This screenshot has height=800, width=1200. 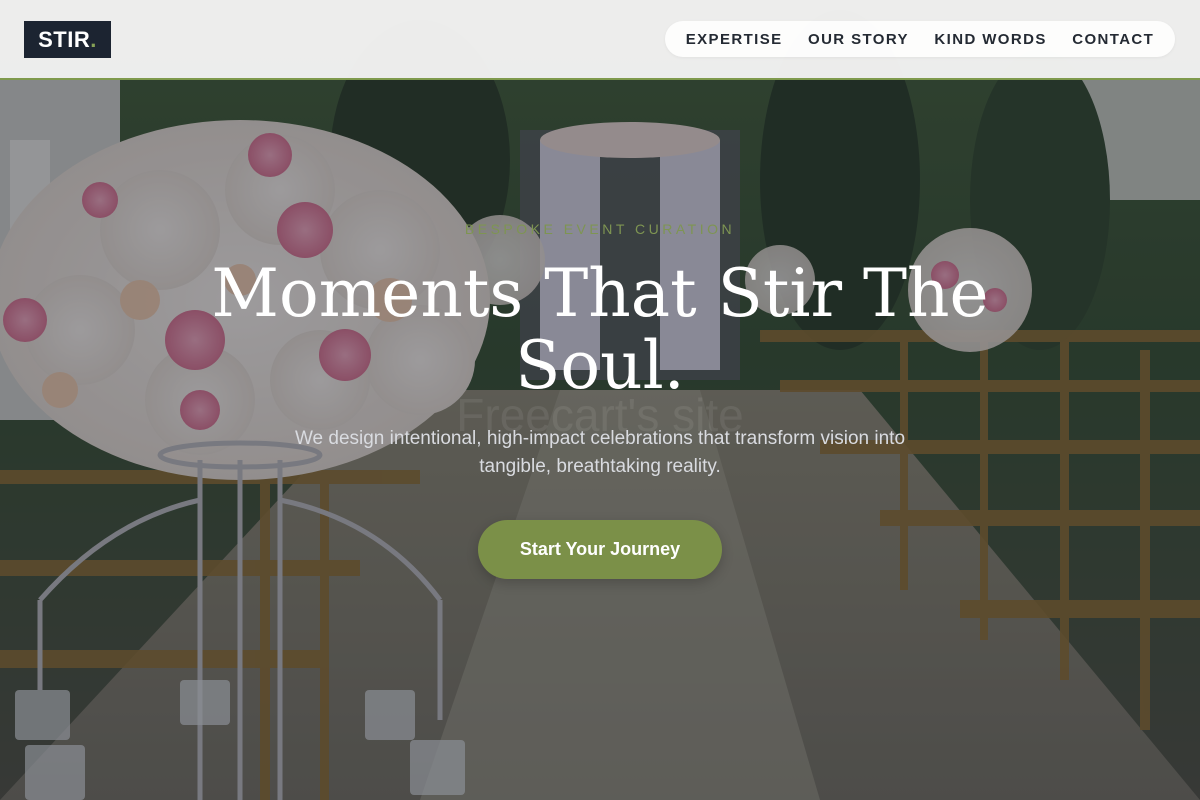 What do you see at coordinates (990, 39) in the screenshot?
I see `nav-link-kind-words: KIND WORDS` at bounding box center [990, 39].